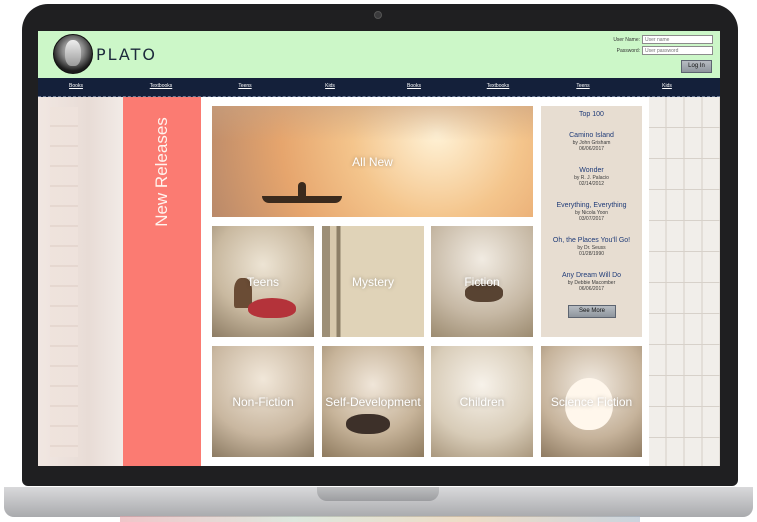 The width and height of the screenshot is (757, 522). I want to click on rower-image, so click(302, 189).